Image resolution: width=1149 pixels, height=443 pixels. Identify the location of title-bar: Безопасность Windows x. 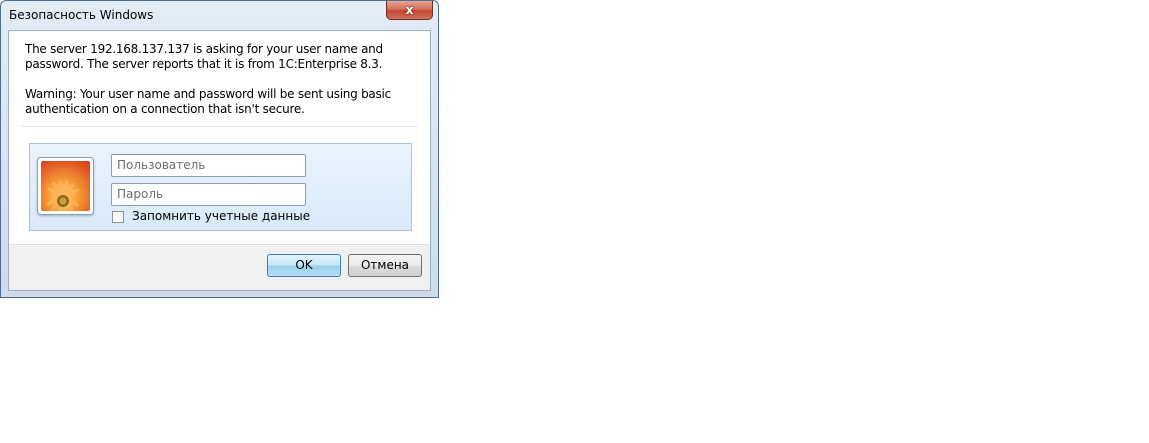
(219, 15).